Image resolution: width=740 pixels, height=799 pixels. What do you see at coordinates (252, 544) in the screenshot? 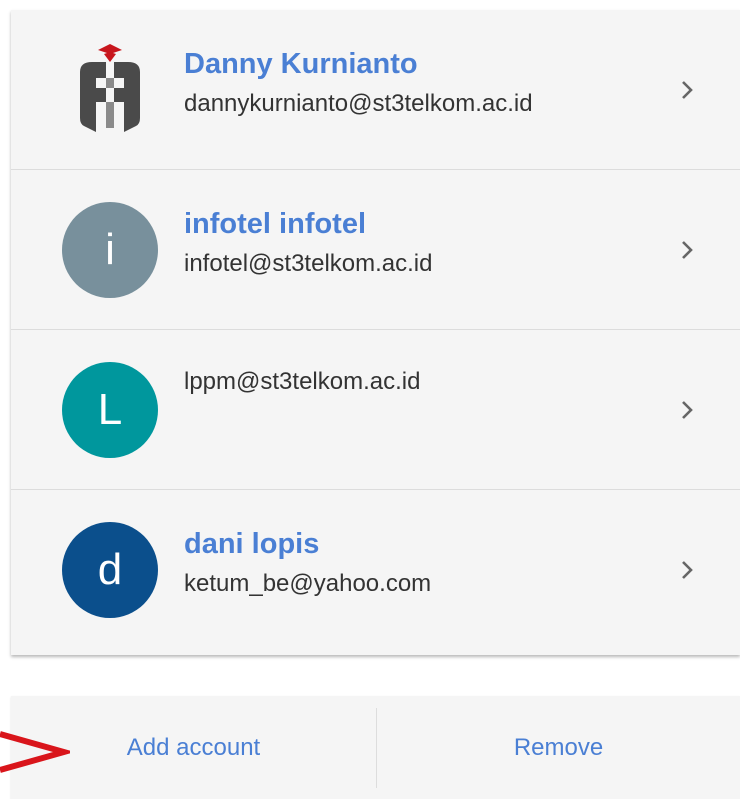
I see `account-name: dani lopis` at bounding box center [252, 544].